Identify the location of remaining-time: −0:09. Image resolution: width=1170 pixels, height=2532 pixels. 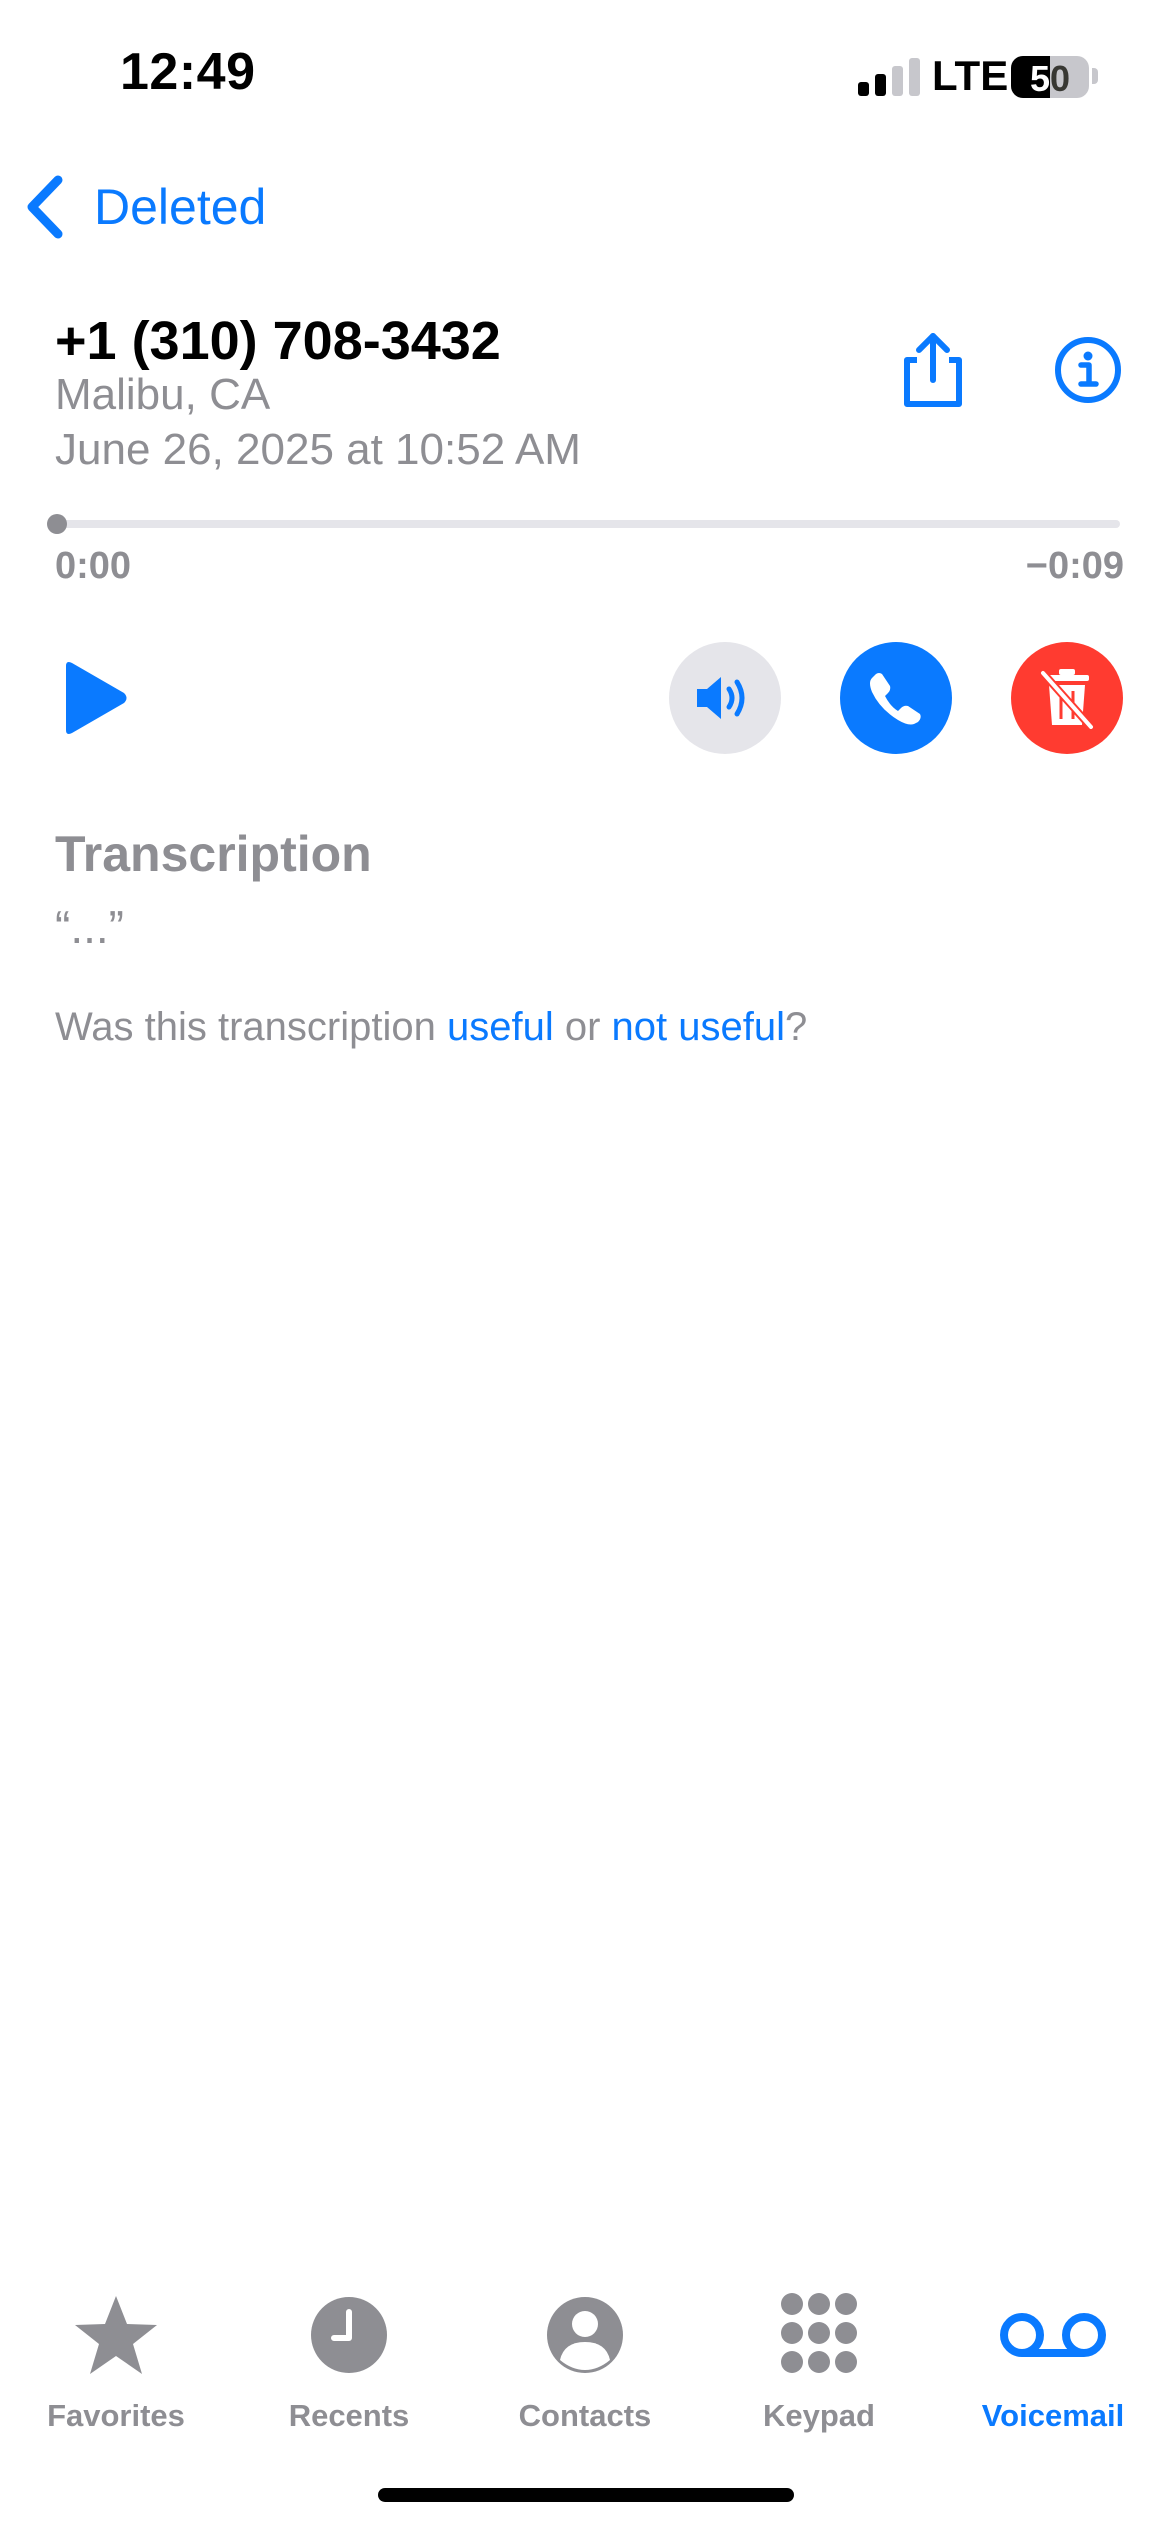
(1074, 566).